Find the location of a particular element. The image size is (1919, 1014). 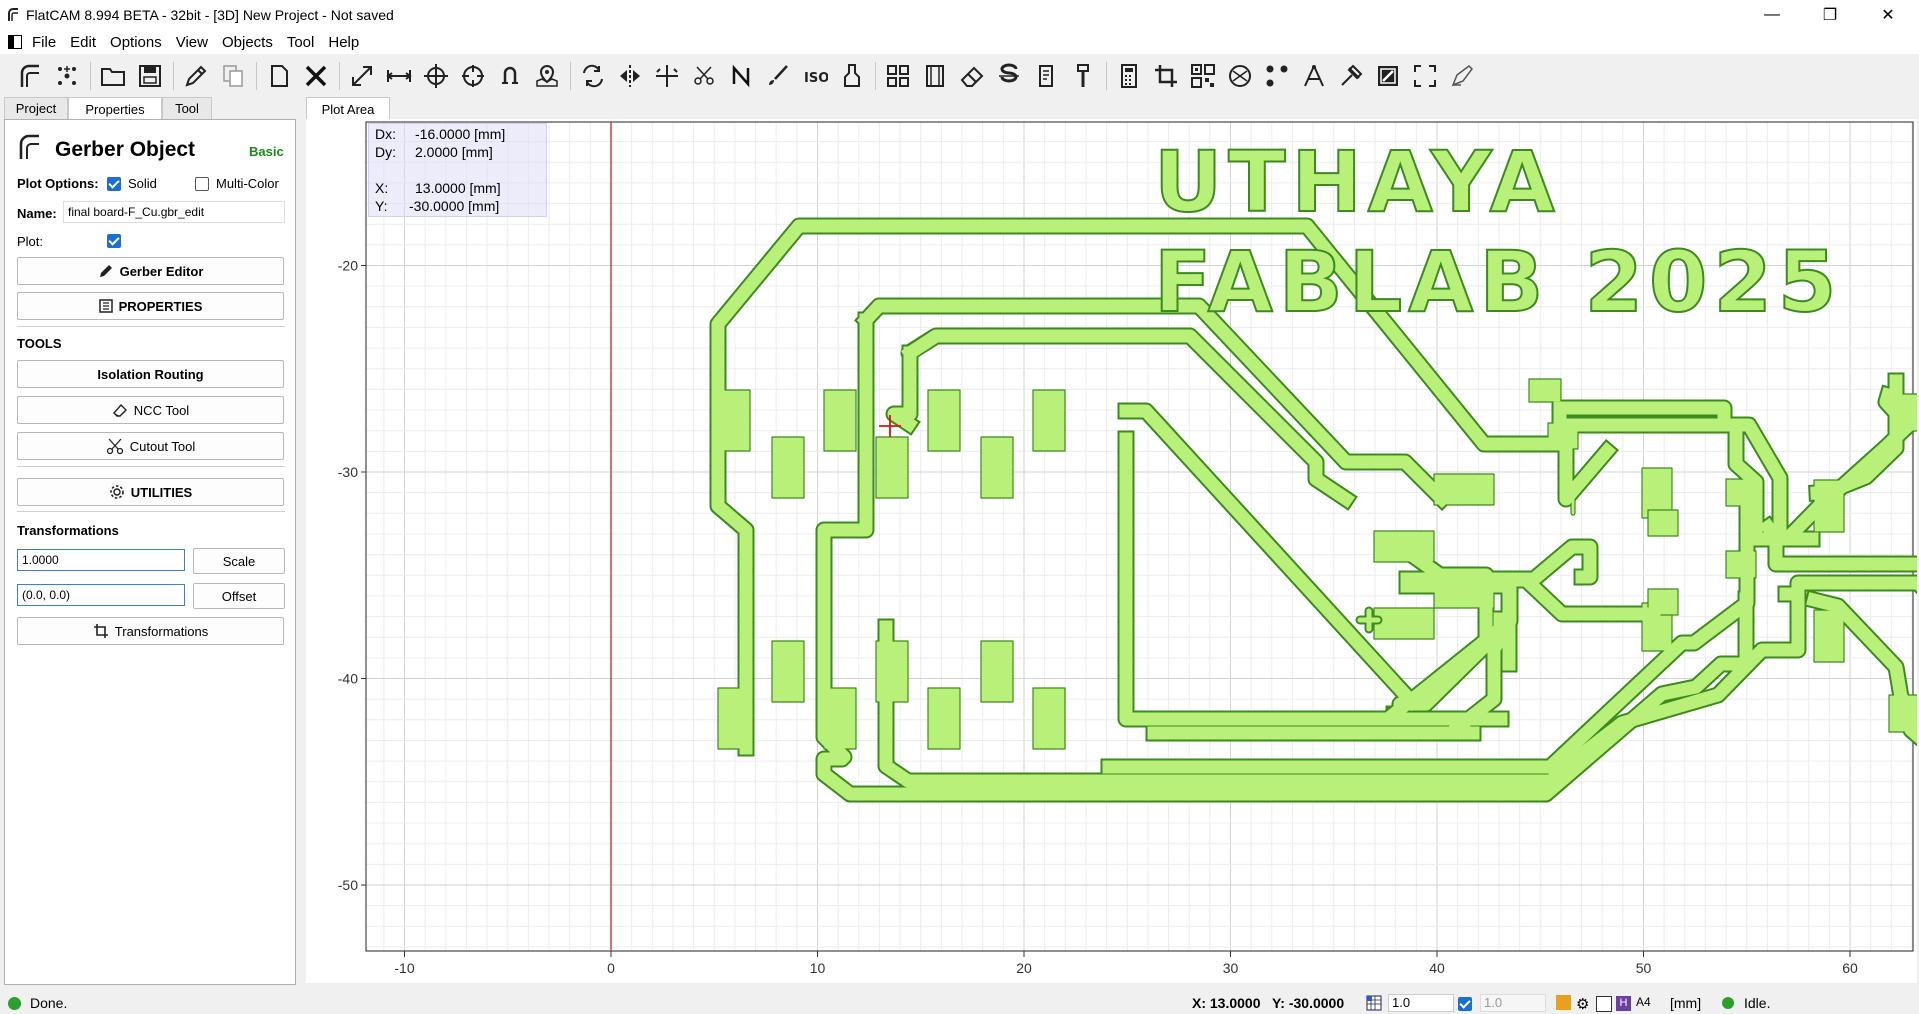

delete-icon is located at coordinates (316, 76).